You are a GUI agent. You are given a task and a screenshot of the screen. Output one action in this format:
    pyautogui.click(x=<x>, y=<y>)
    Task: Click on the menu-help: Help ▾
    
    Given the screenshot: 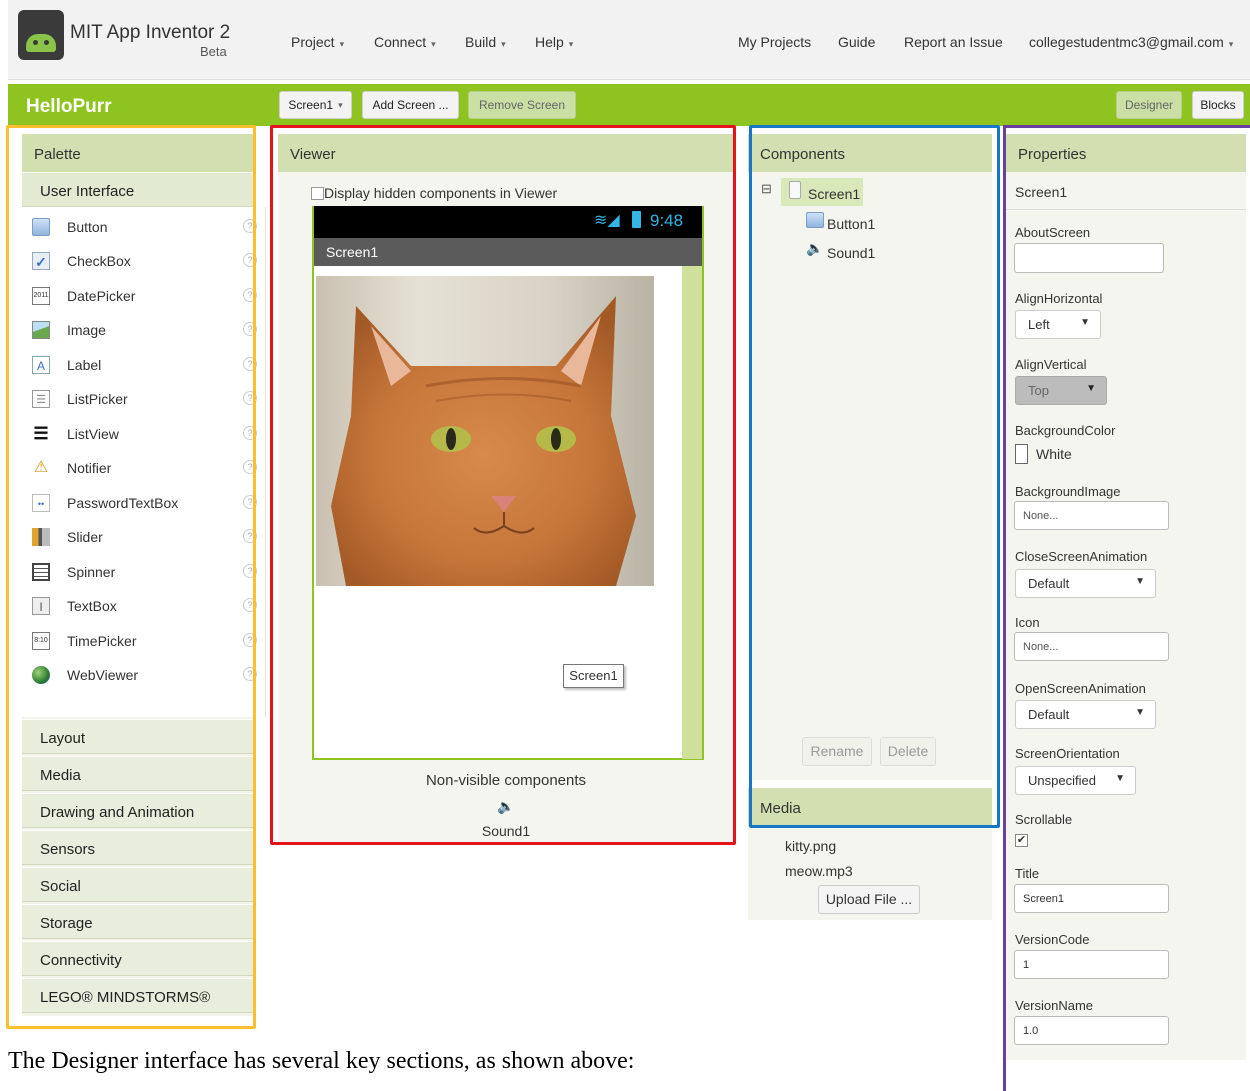 What is the action you would take?
    pyautogui.click(x=554, y=42)
    